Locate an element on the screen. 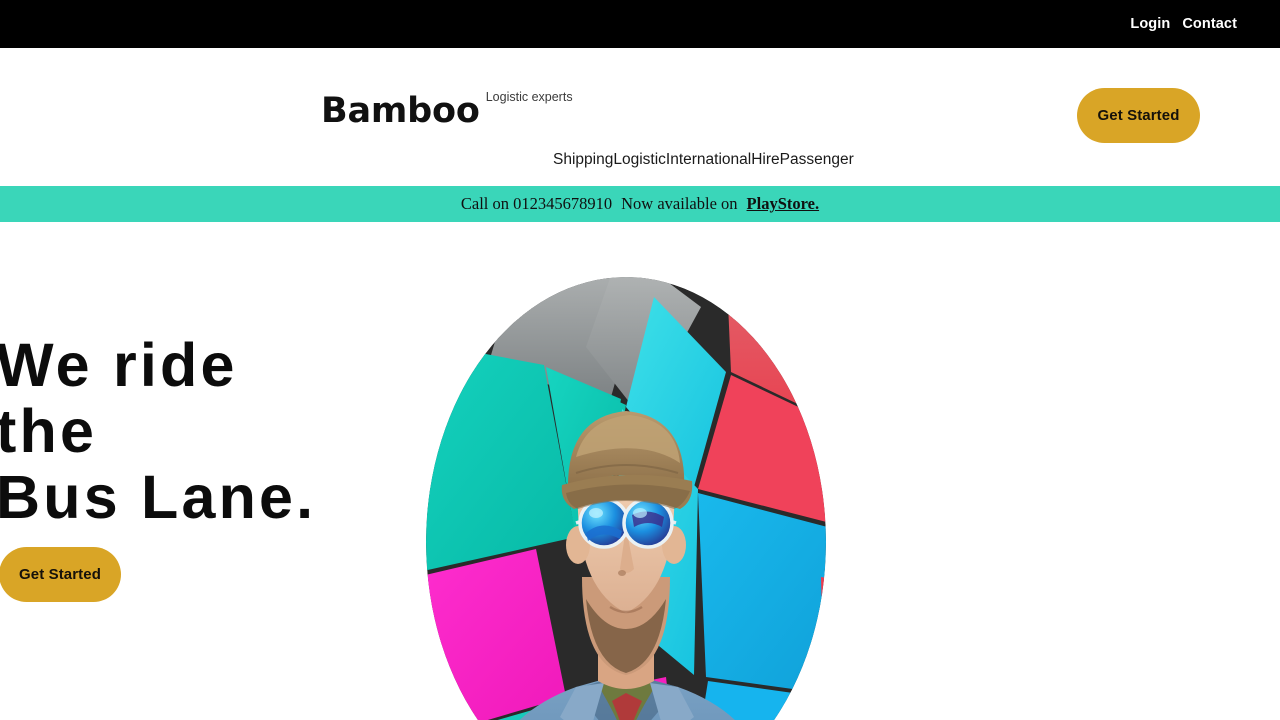  announcement-call-text: Call on 012345678910 is located at coordinates (536, 203).